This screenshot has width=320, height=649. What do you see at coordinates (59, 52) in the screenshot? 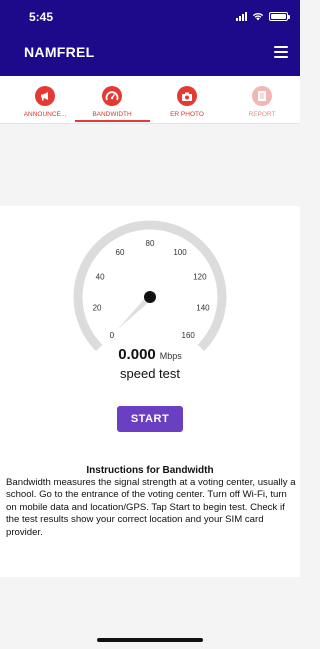
I see `app-title: NAMFREL` at bounding box center [59, 52].